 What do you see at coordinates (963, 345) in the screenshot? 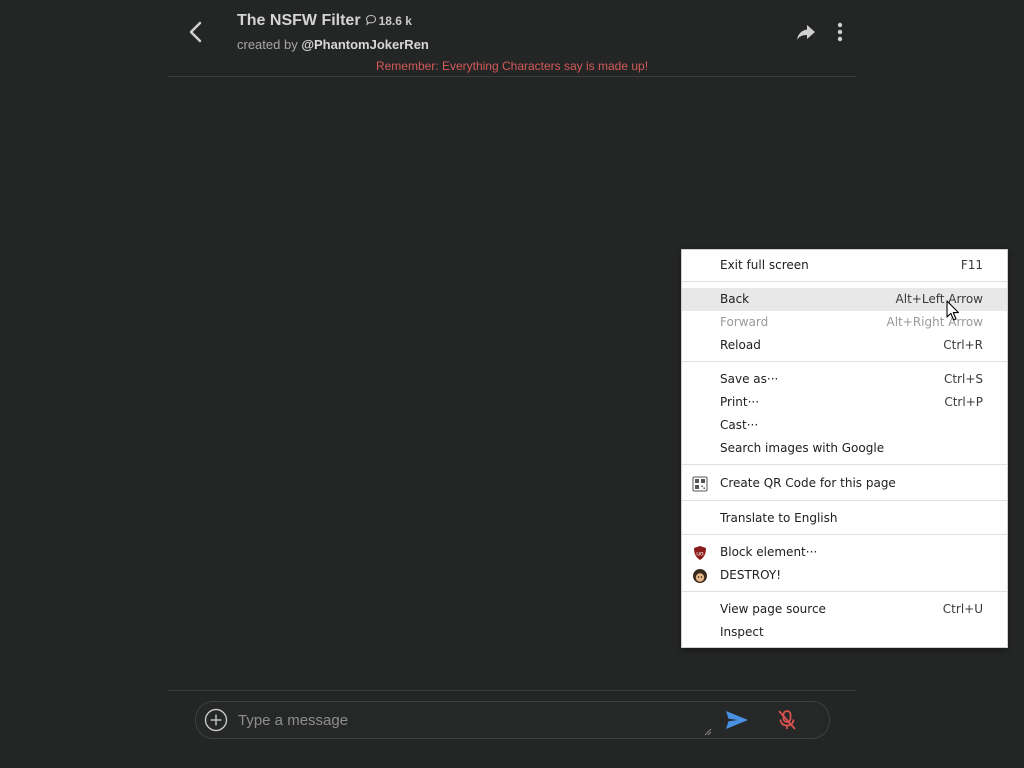
I see `menu-item-shortcut: Ctrl+R` at bounding box center [963, 345].